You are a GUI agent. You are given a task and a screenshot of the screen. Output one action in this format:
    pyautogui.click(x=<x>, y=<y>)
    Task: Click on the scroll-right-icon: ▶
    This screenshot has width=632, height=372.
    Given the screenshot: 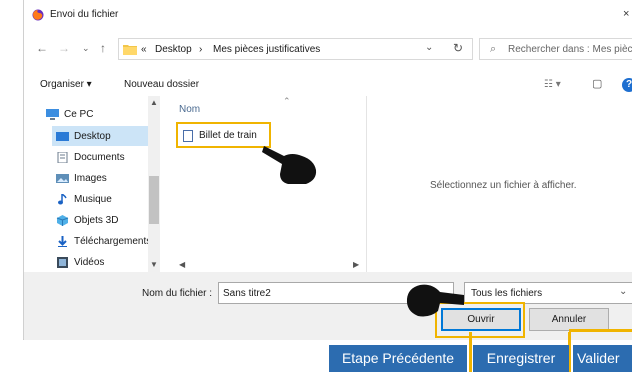 What is the action you would take?
    pyautogui.click(x=356, y=264)
    